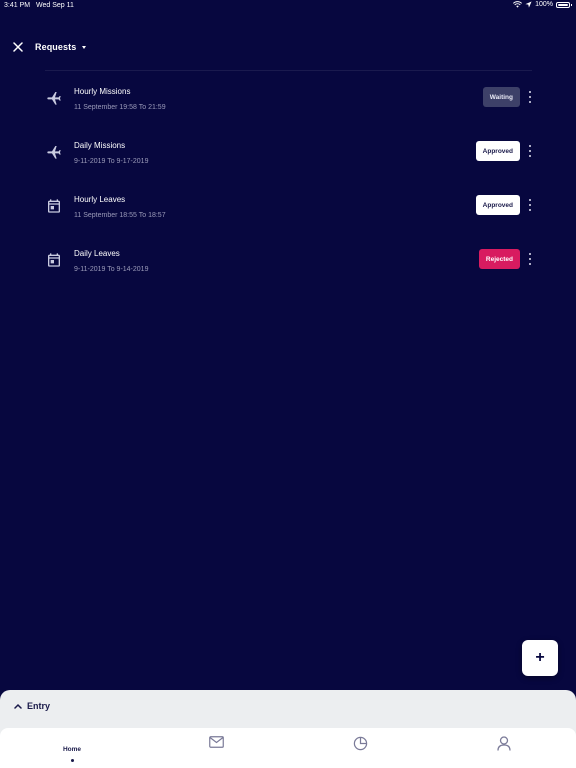 This screenshot has width=576, height=768. Describe the element at coordinates (518, 4) in the screenshot. I see `wifi-icon` at that location.